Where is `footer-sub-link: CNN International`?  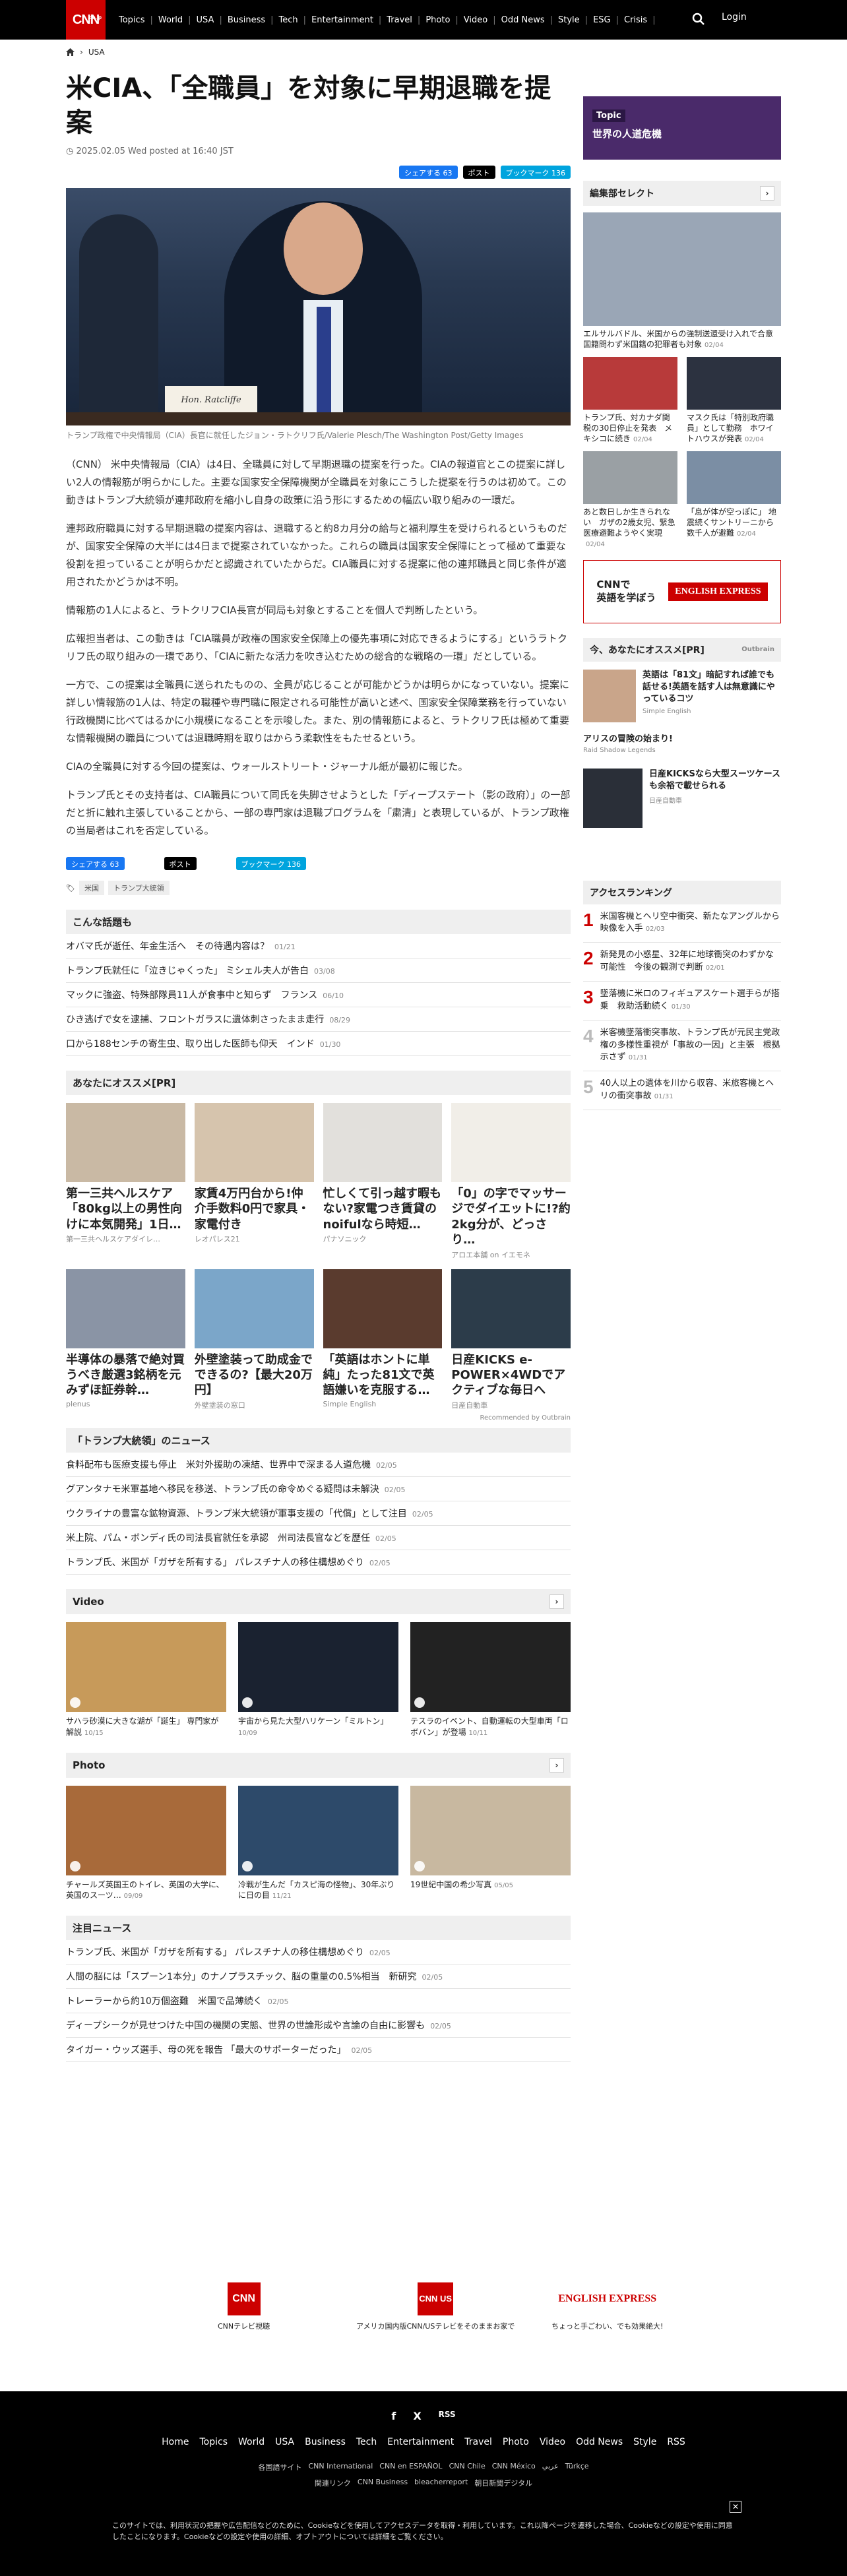 footer-sub-link: CNN International is located at coordinates (340, 2467).